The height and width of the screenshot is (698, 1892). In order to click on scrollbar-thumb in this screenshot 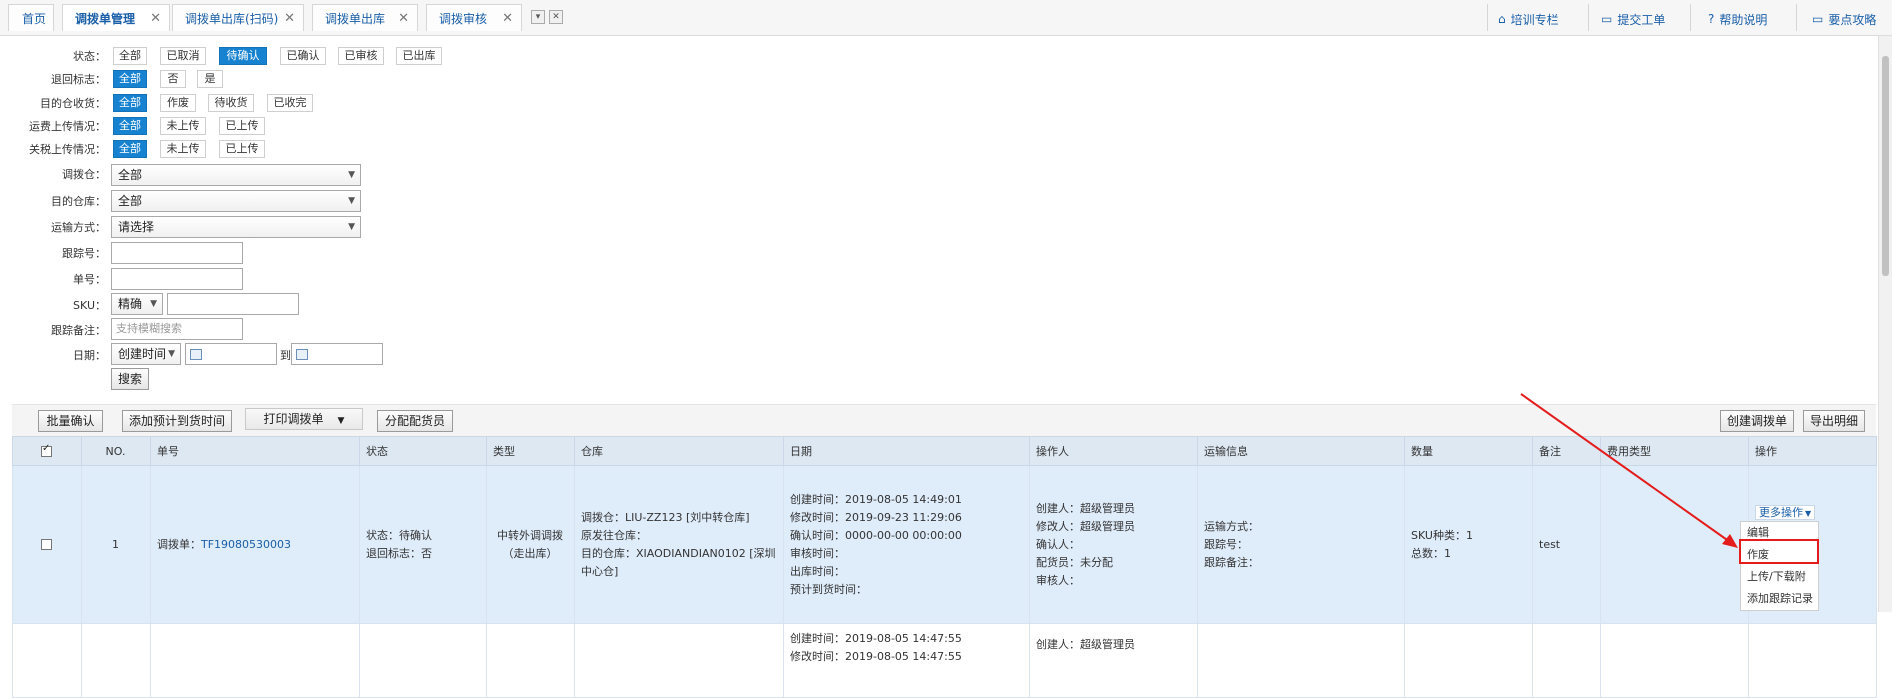, I will do `click(1885, 166)`.